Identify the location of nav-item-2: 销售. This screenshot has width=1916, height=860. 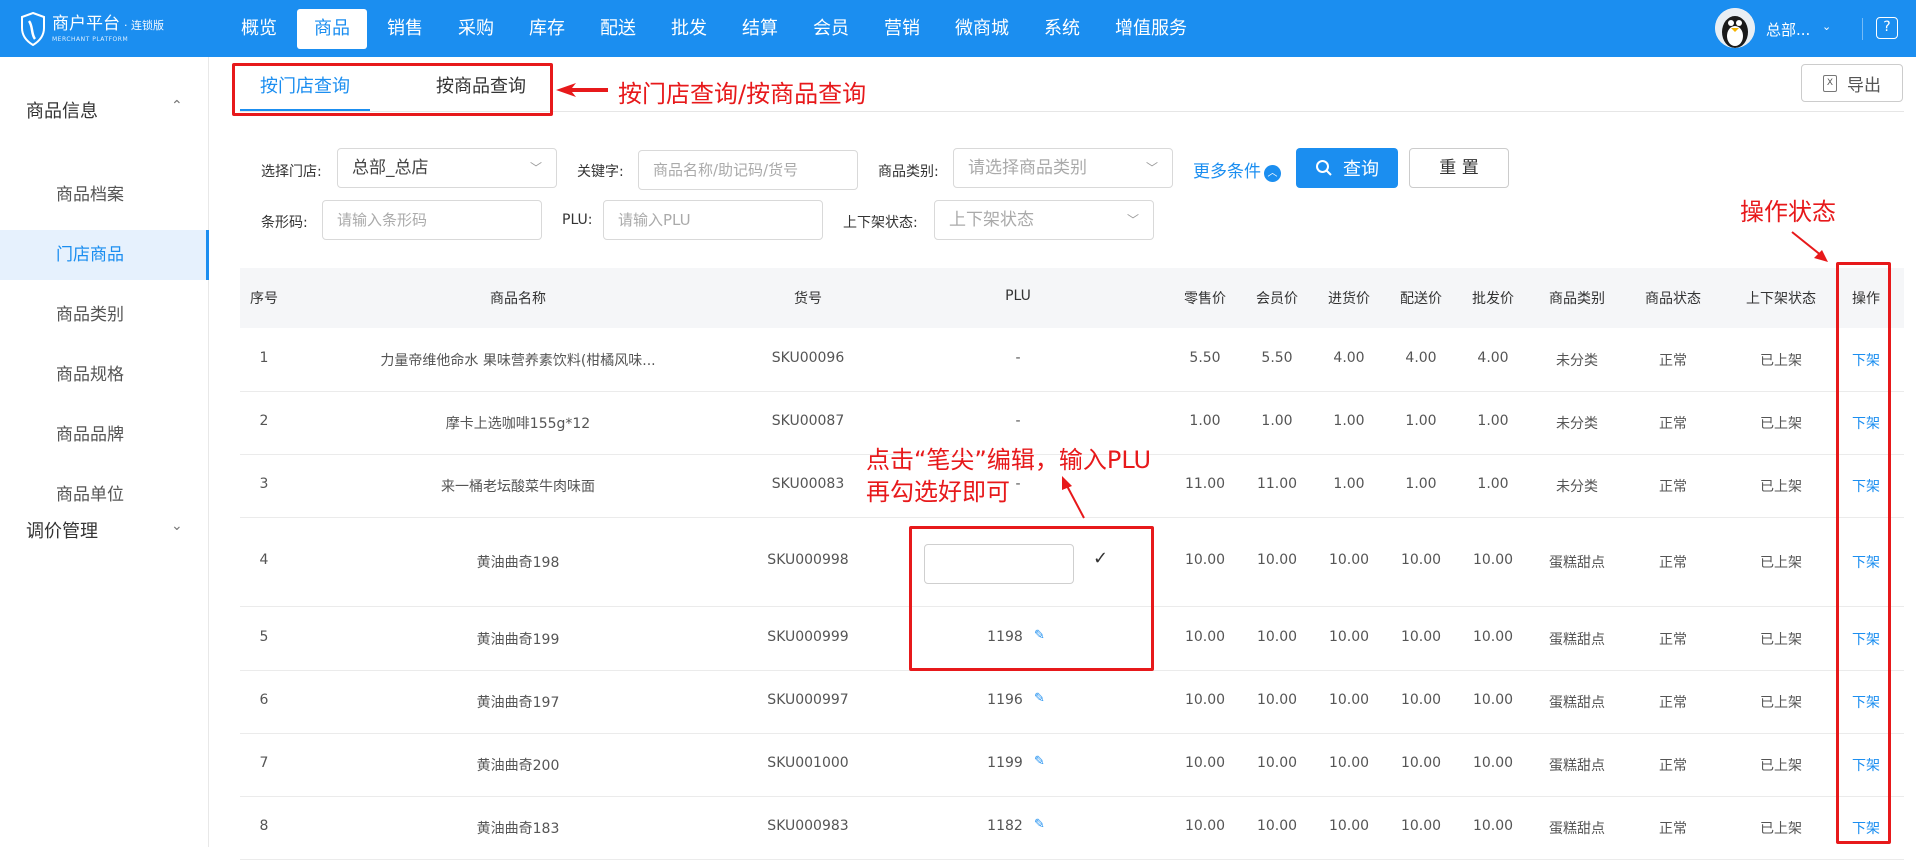
(405, 29).